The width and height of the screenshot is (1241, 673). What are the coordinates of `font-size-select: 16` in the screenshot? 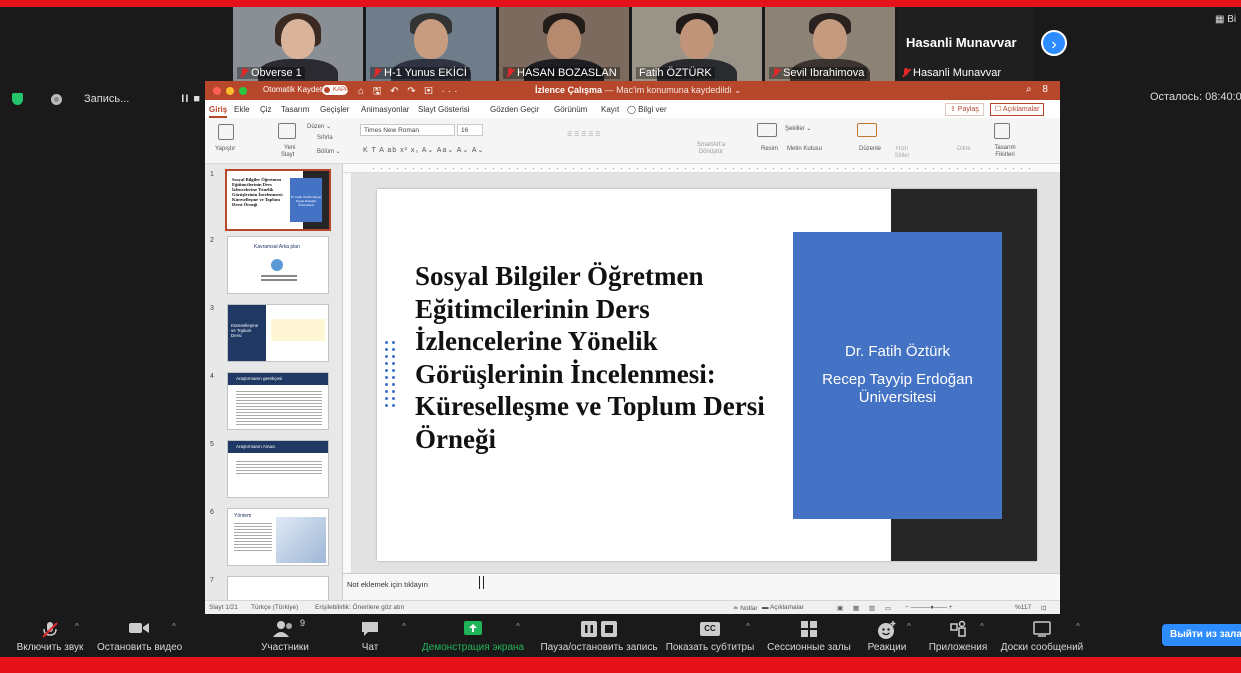 It's located at (470, 130).